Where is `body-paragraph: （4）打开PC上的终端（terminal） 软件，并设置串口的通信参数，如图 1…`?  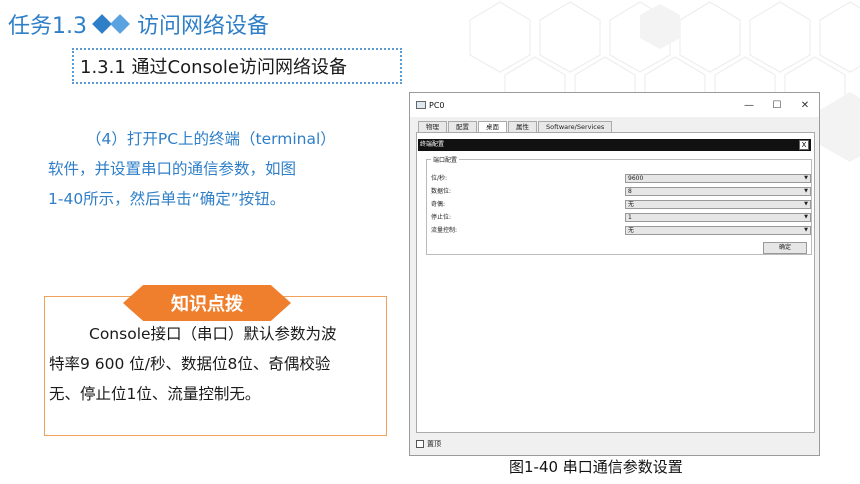
body-paragraph: （4）打开PC上的终端（terminal） 软件，并设置串口的通信参数，如图 1… is located at coordinates (208, 169).